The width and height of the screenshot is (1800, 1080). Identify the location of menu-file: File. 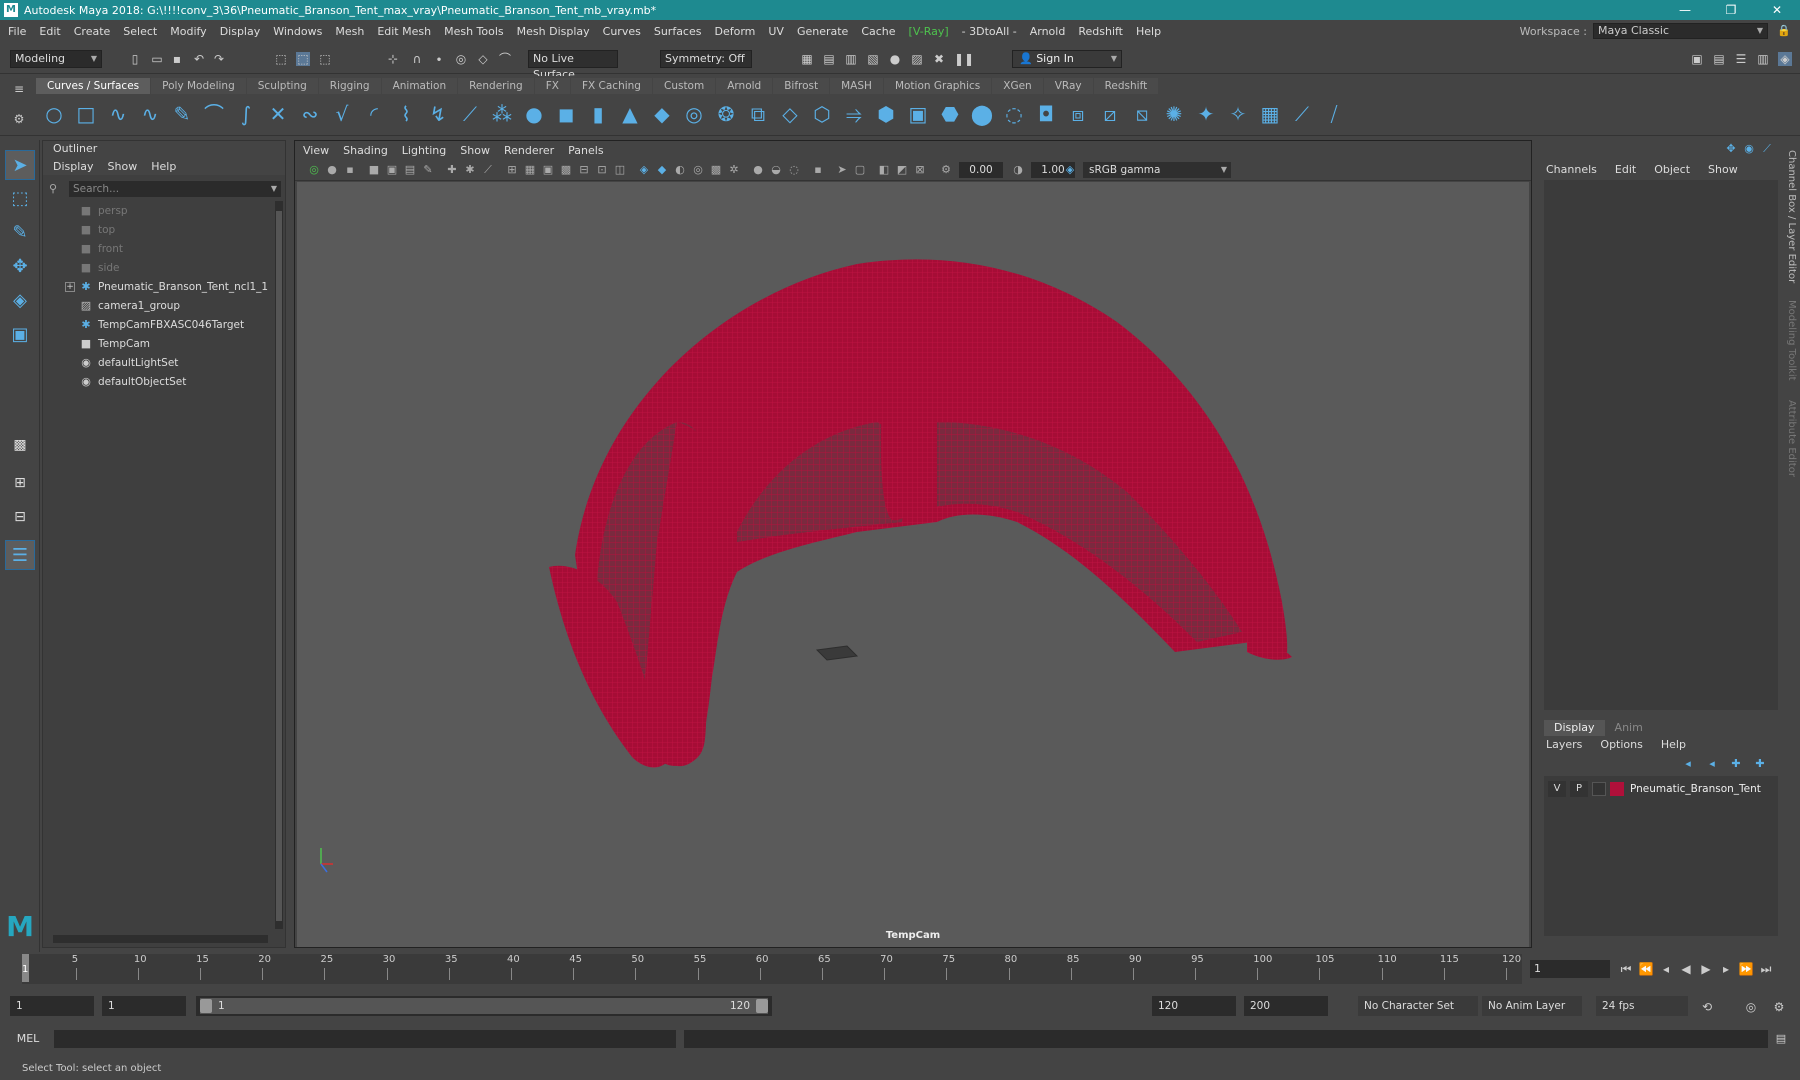
(17, 31).